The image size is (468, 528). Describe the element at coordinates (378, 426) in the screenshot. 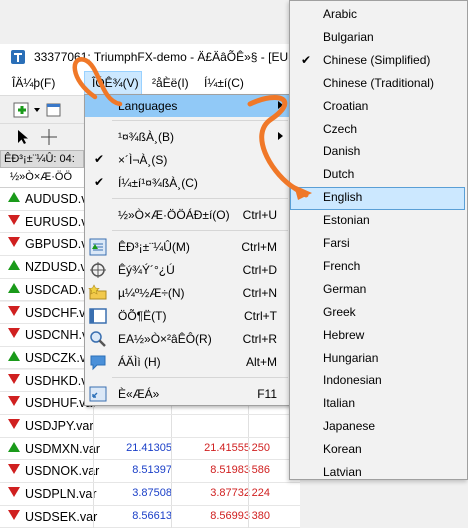

I see `language-item: Japanese` at that location.